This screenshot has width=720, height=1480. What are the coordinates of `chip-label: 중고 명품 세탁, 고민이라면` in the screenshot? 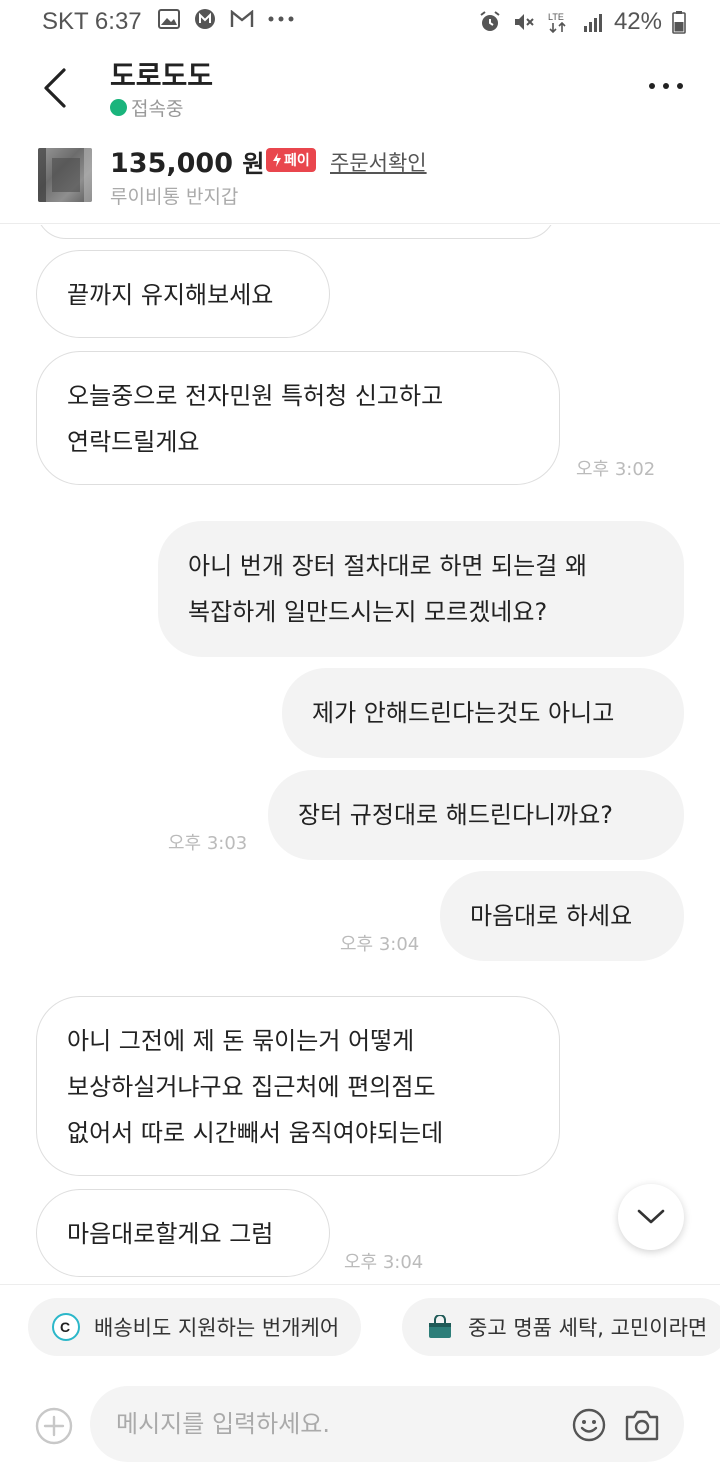 It's located at (588, 1328).